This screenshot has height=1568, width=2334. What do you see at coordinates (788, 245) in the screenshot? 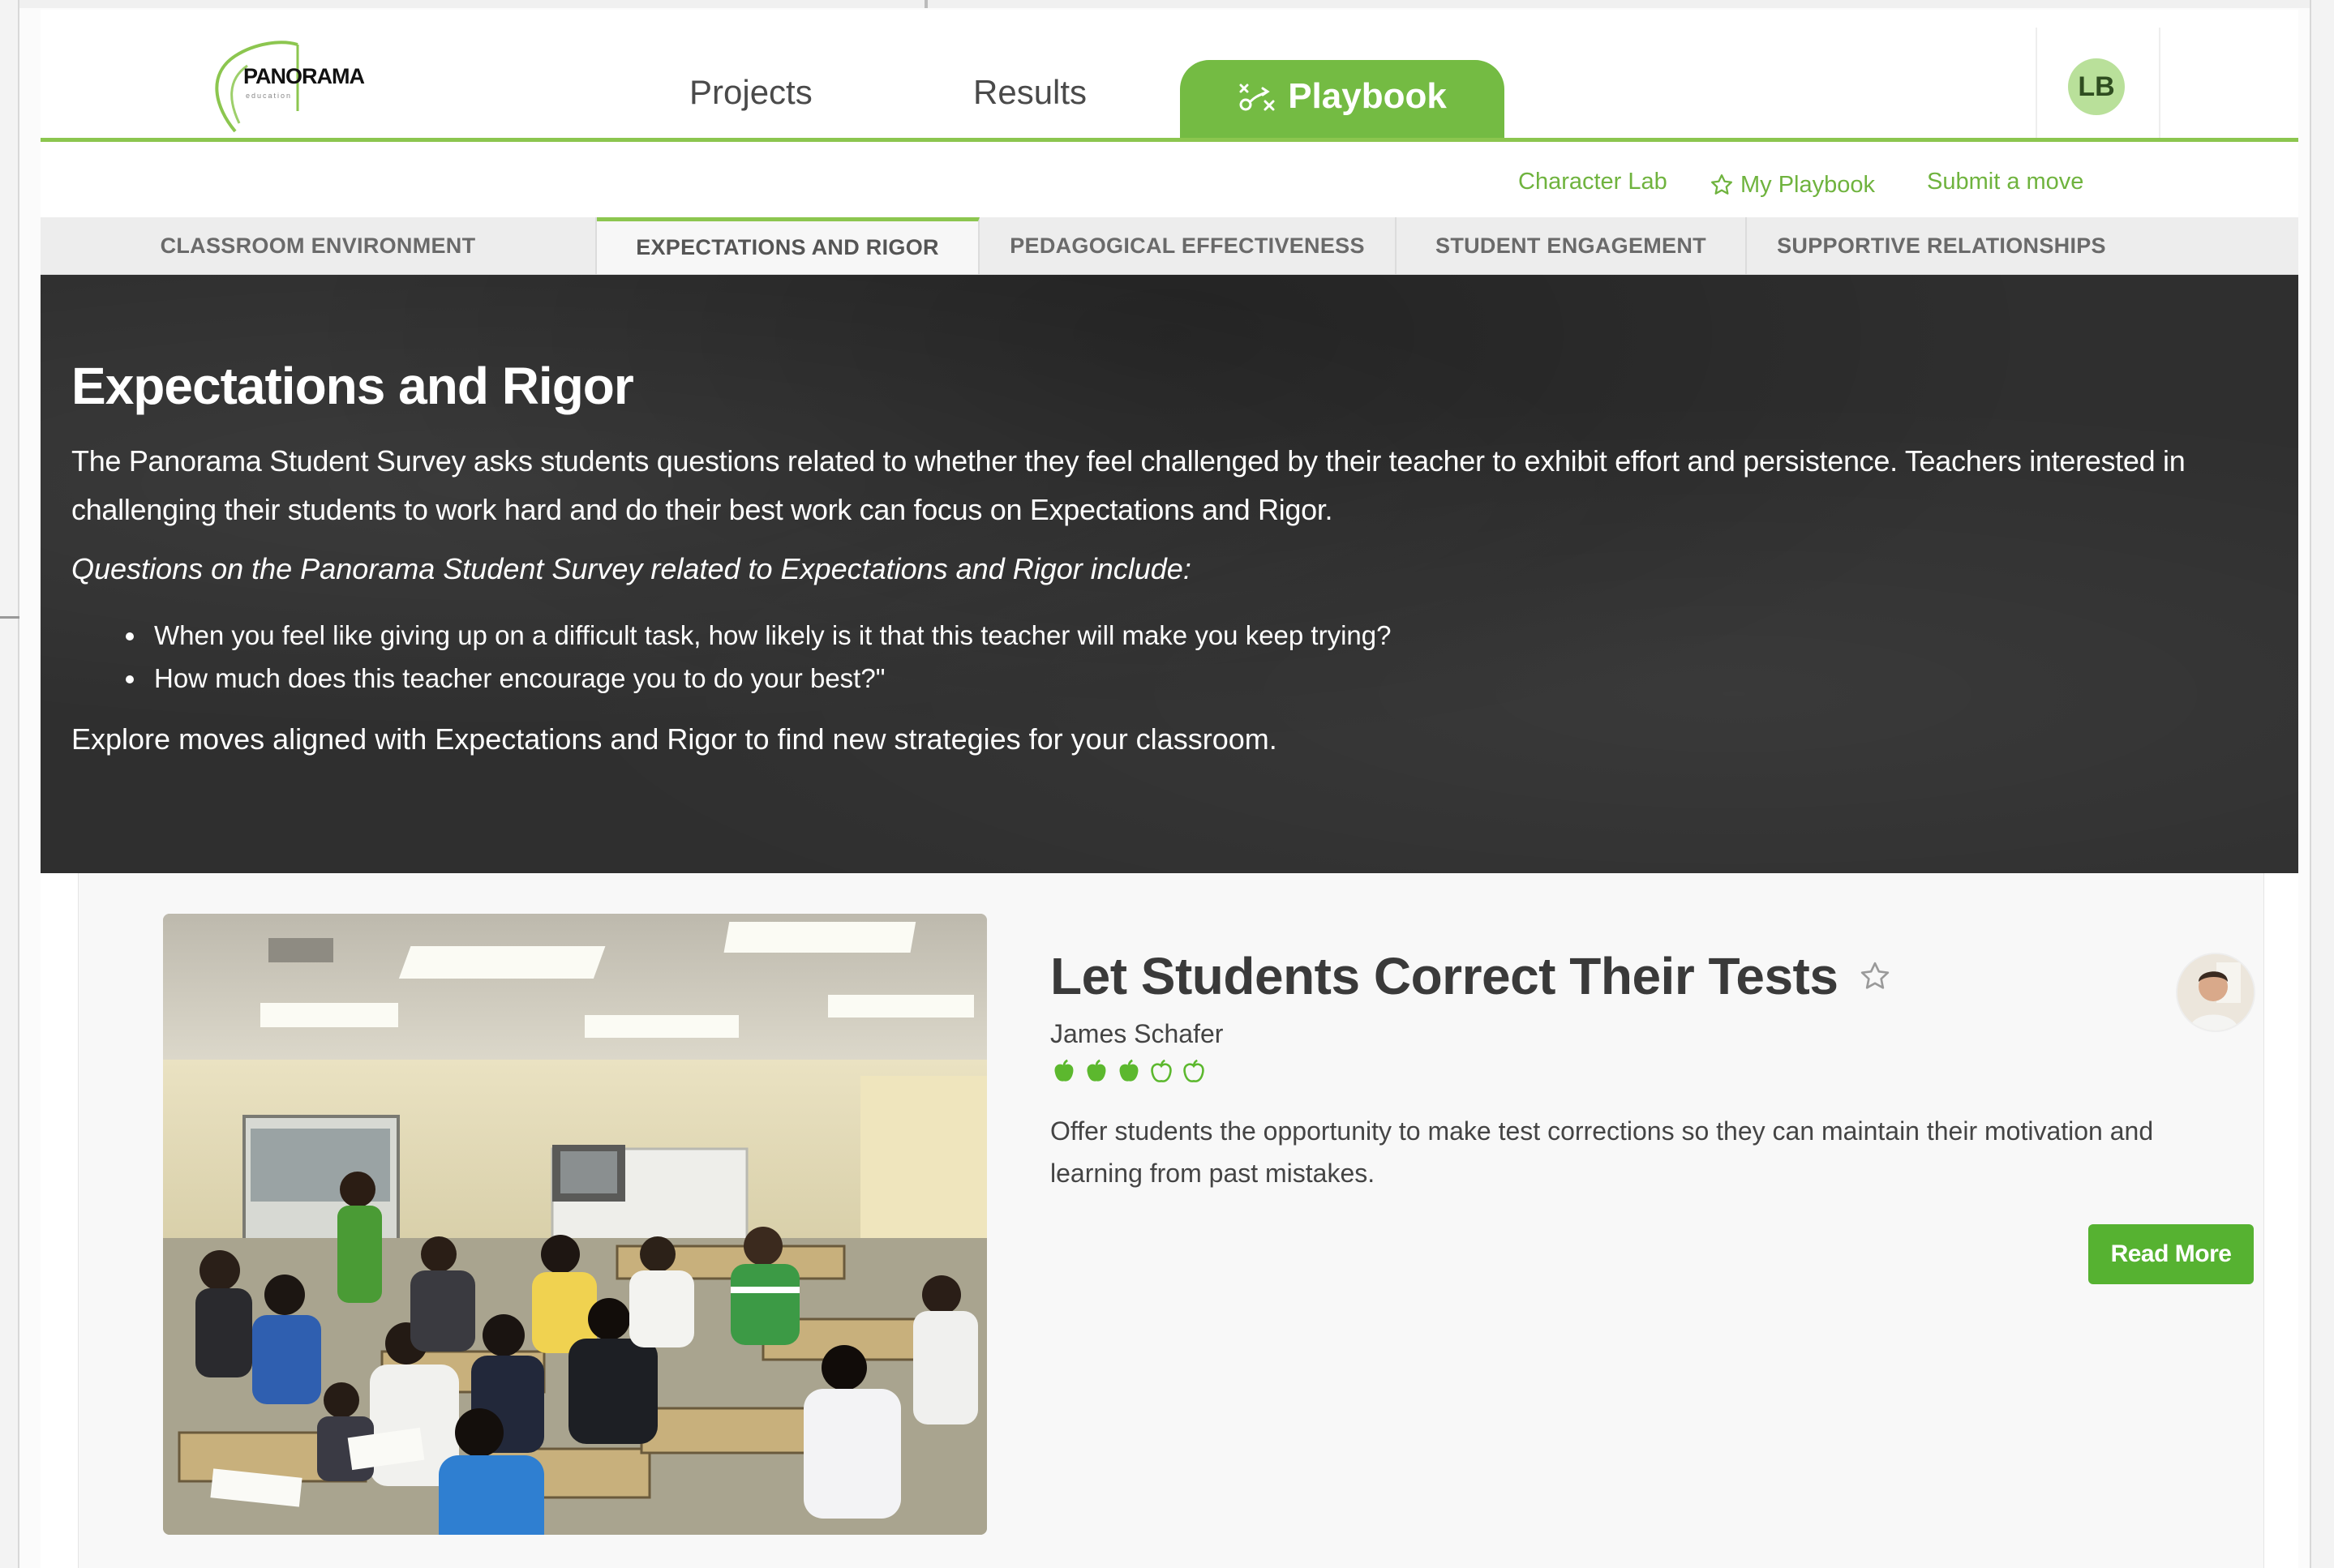
I see `tab-expectations-and-rigor: EXPECTATIONS AND RIGOR` at bounding box center [788, 245].